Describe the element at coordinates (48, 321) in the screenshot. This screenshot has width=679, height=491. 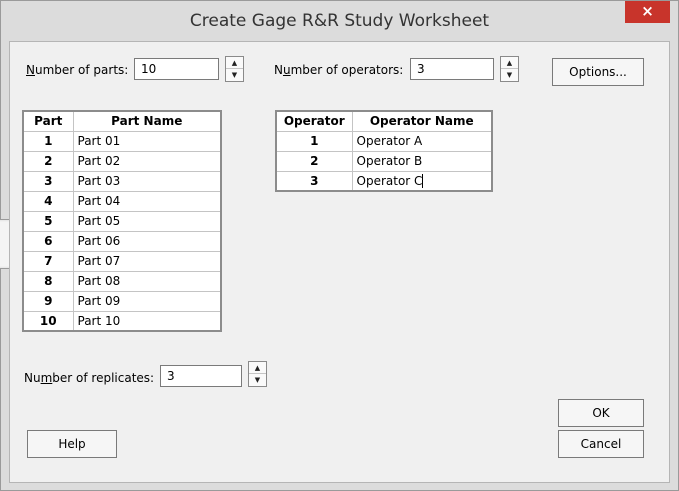
I see `part-number: 10` at that location.